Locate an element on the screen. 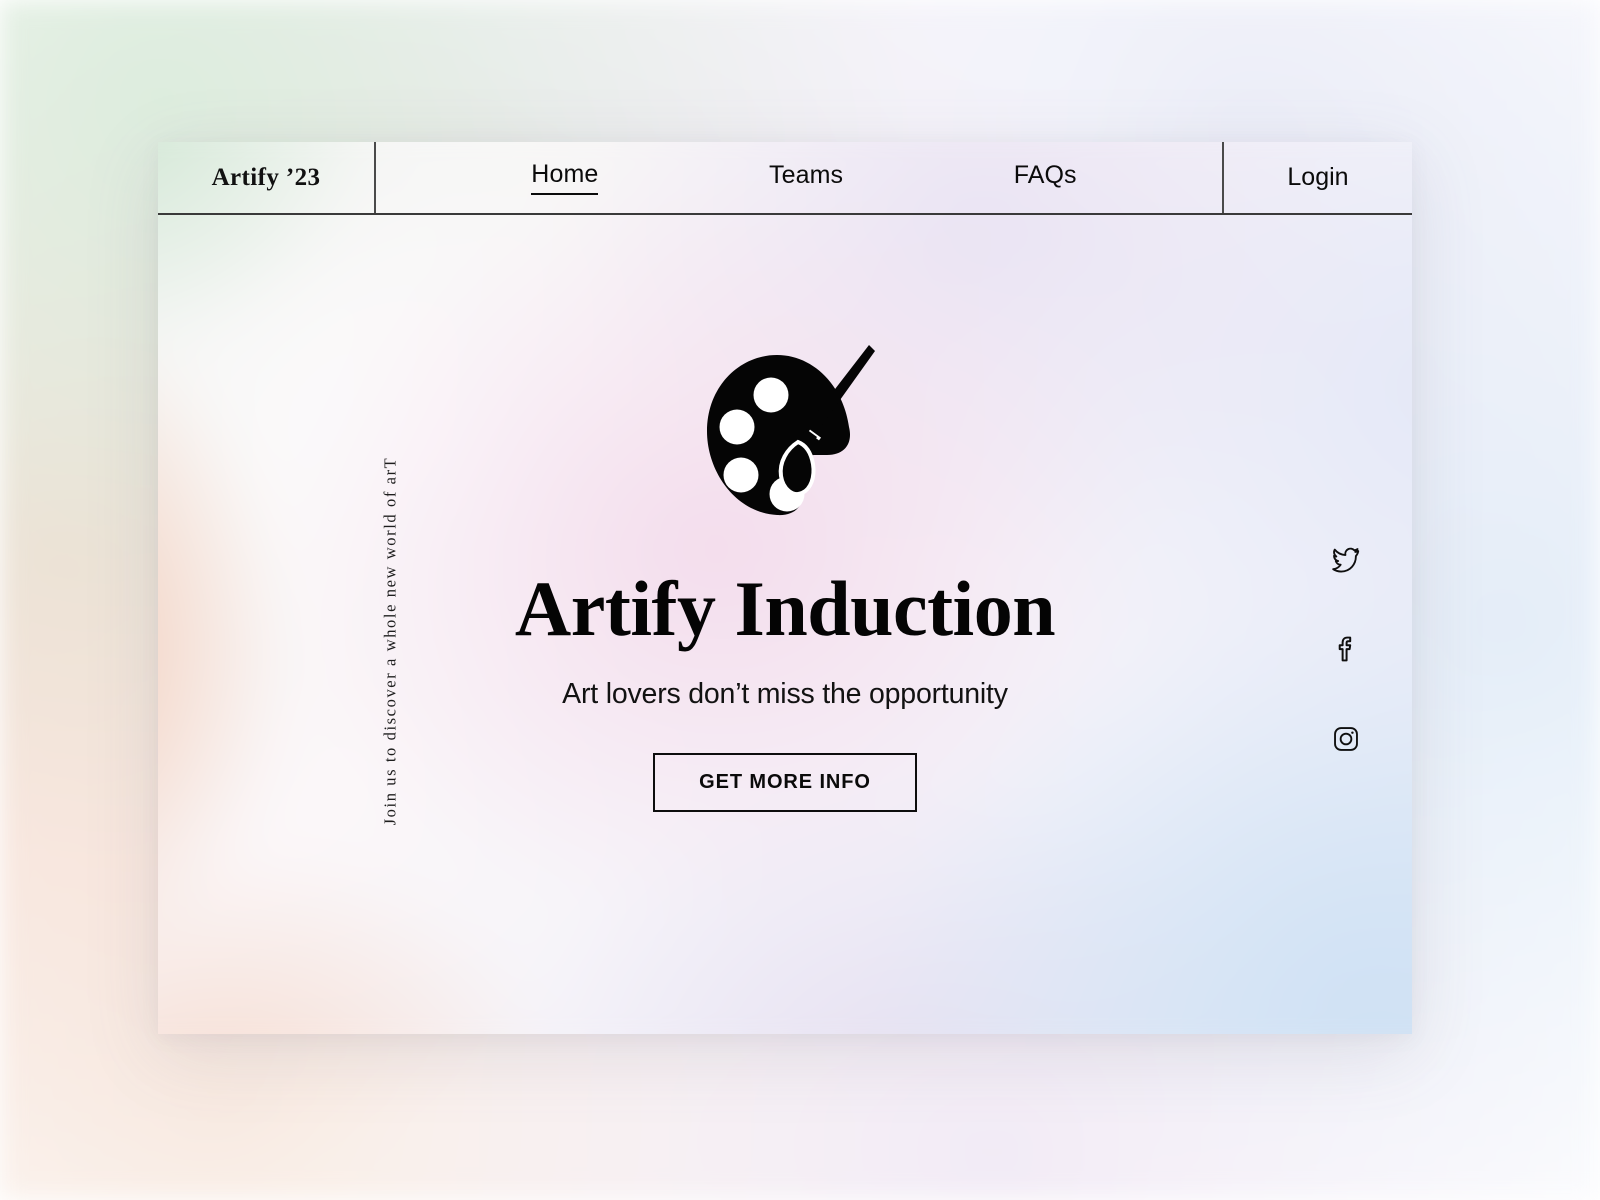 The width and height of the screenshot is (1600, 1200). login-link: Login is located at coordinates (1317, 177).